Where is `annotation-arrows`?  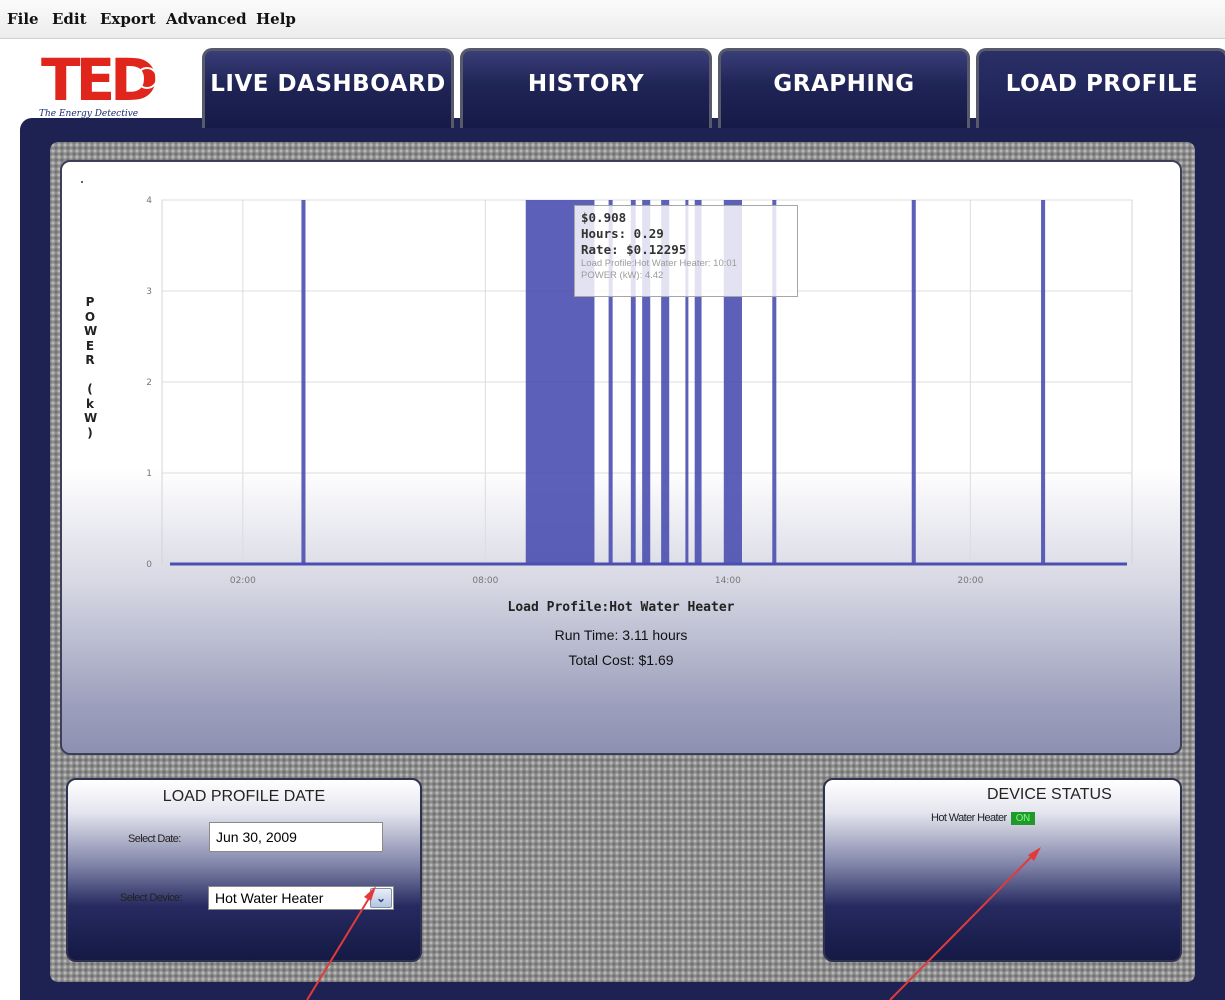
annotation-arrows is located at coordinates (673, 923).